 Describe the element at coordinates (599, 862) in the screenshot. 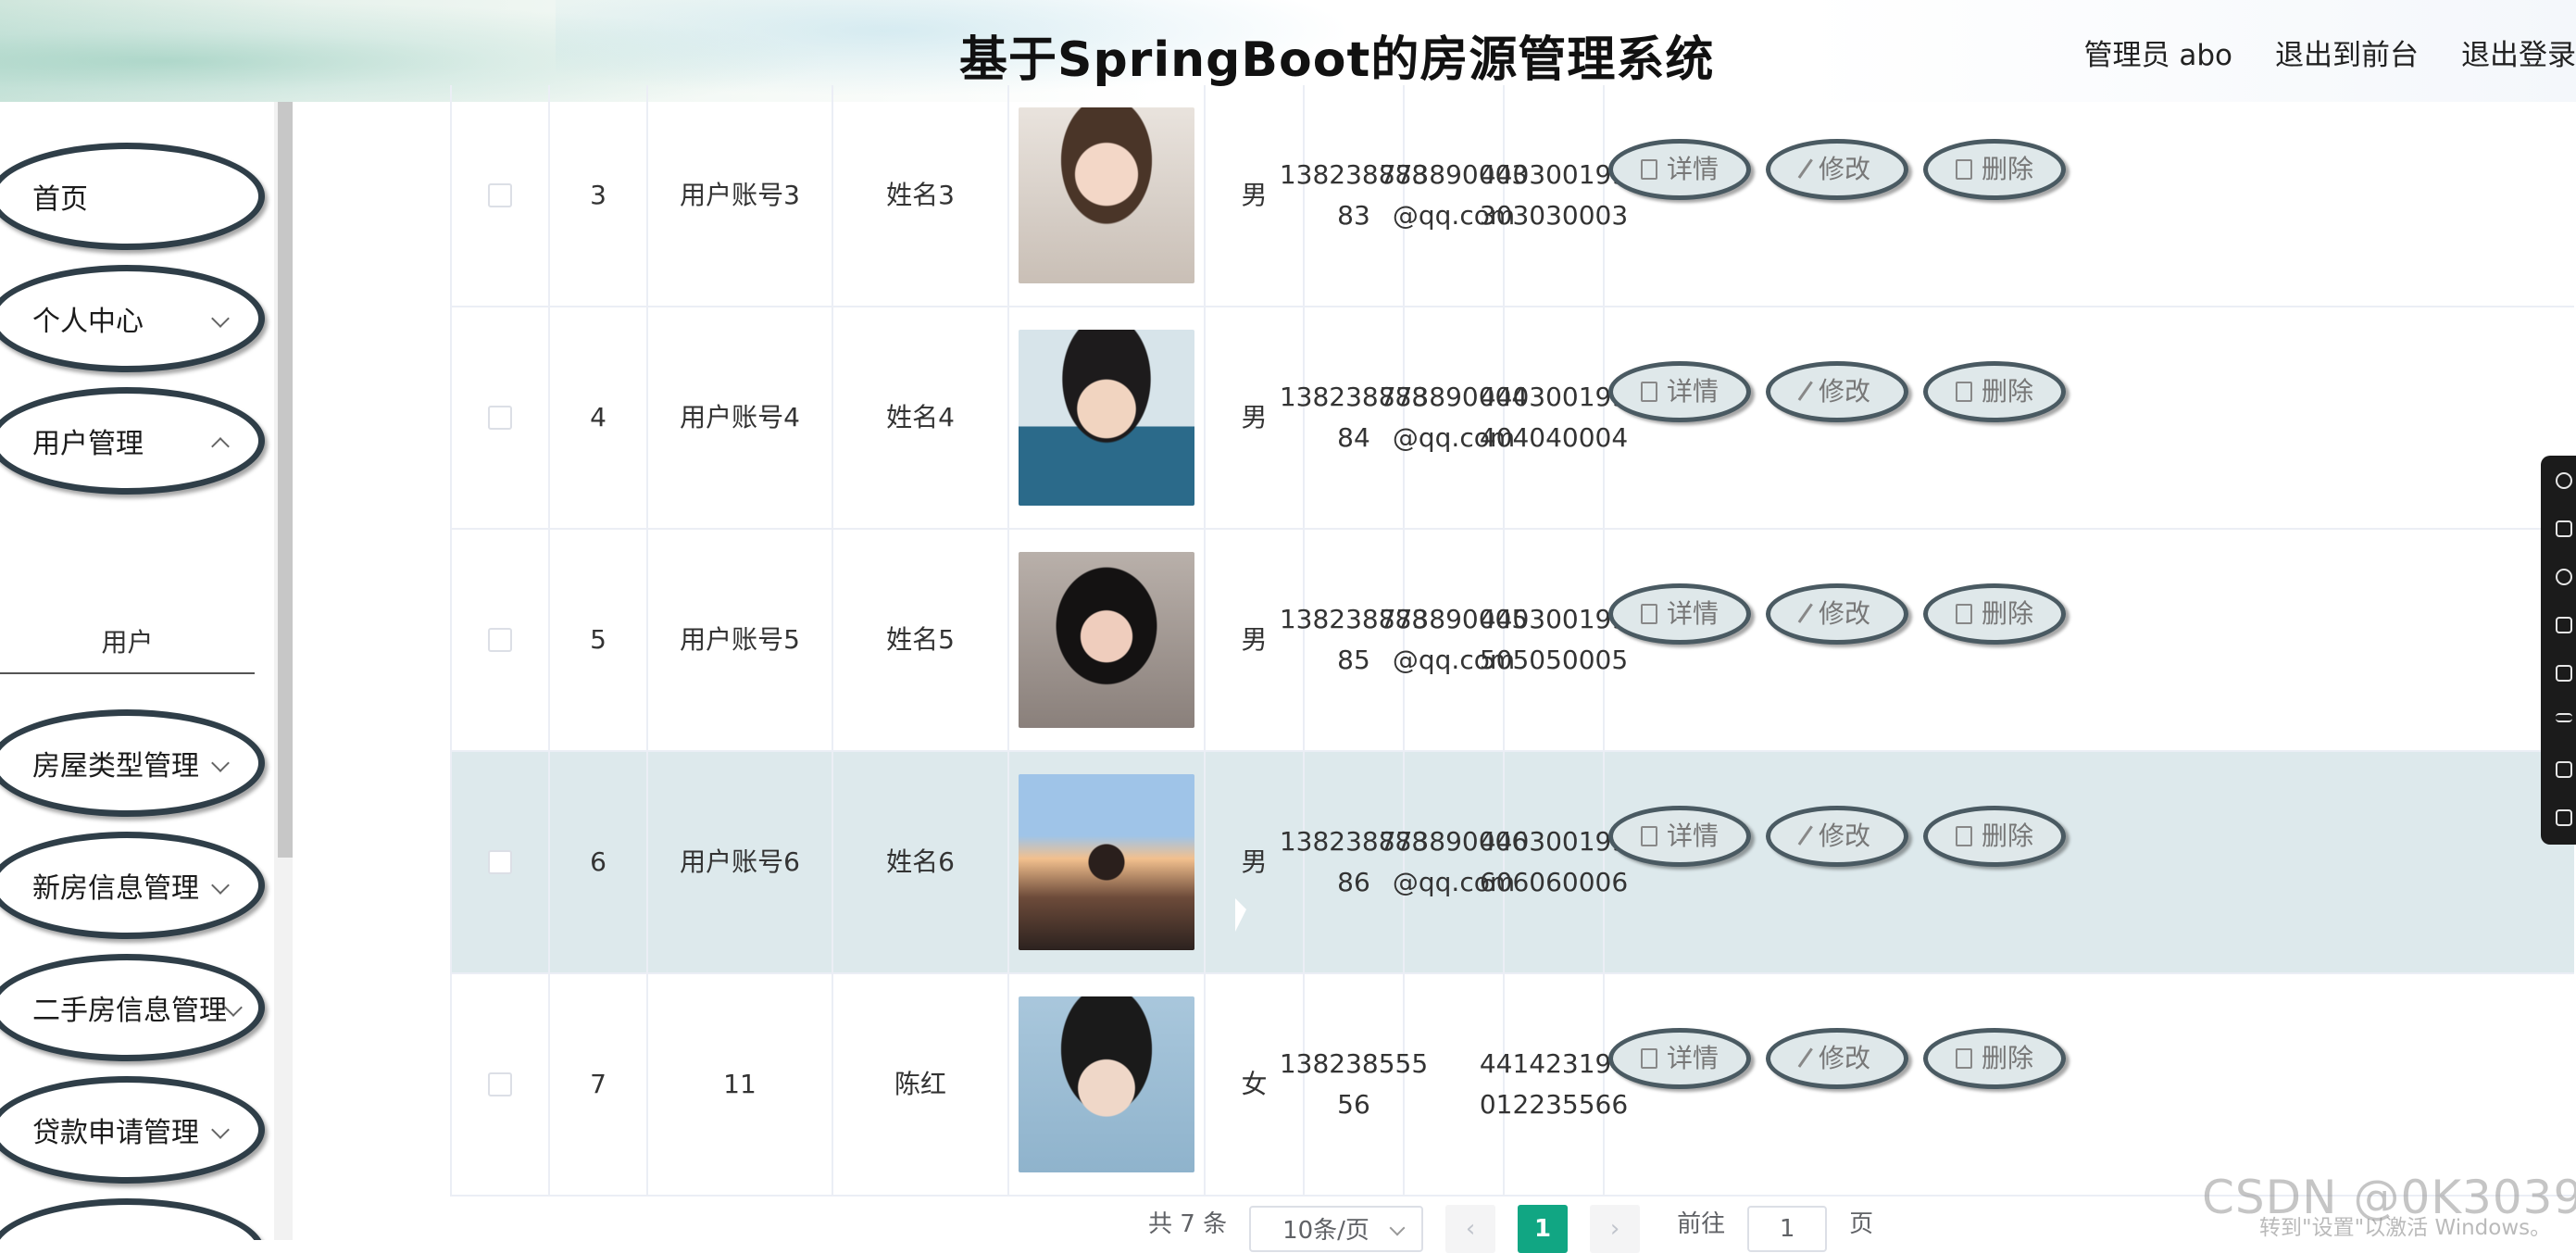

I see `index-cell: 6` at that location.